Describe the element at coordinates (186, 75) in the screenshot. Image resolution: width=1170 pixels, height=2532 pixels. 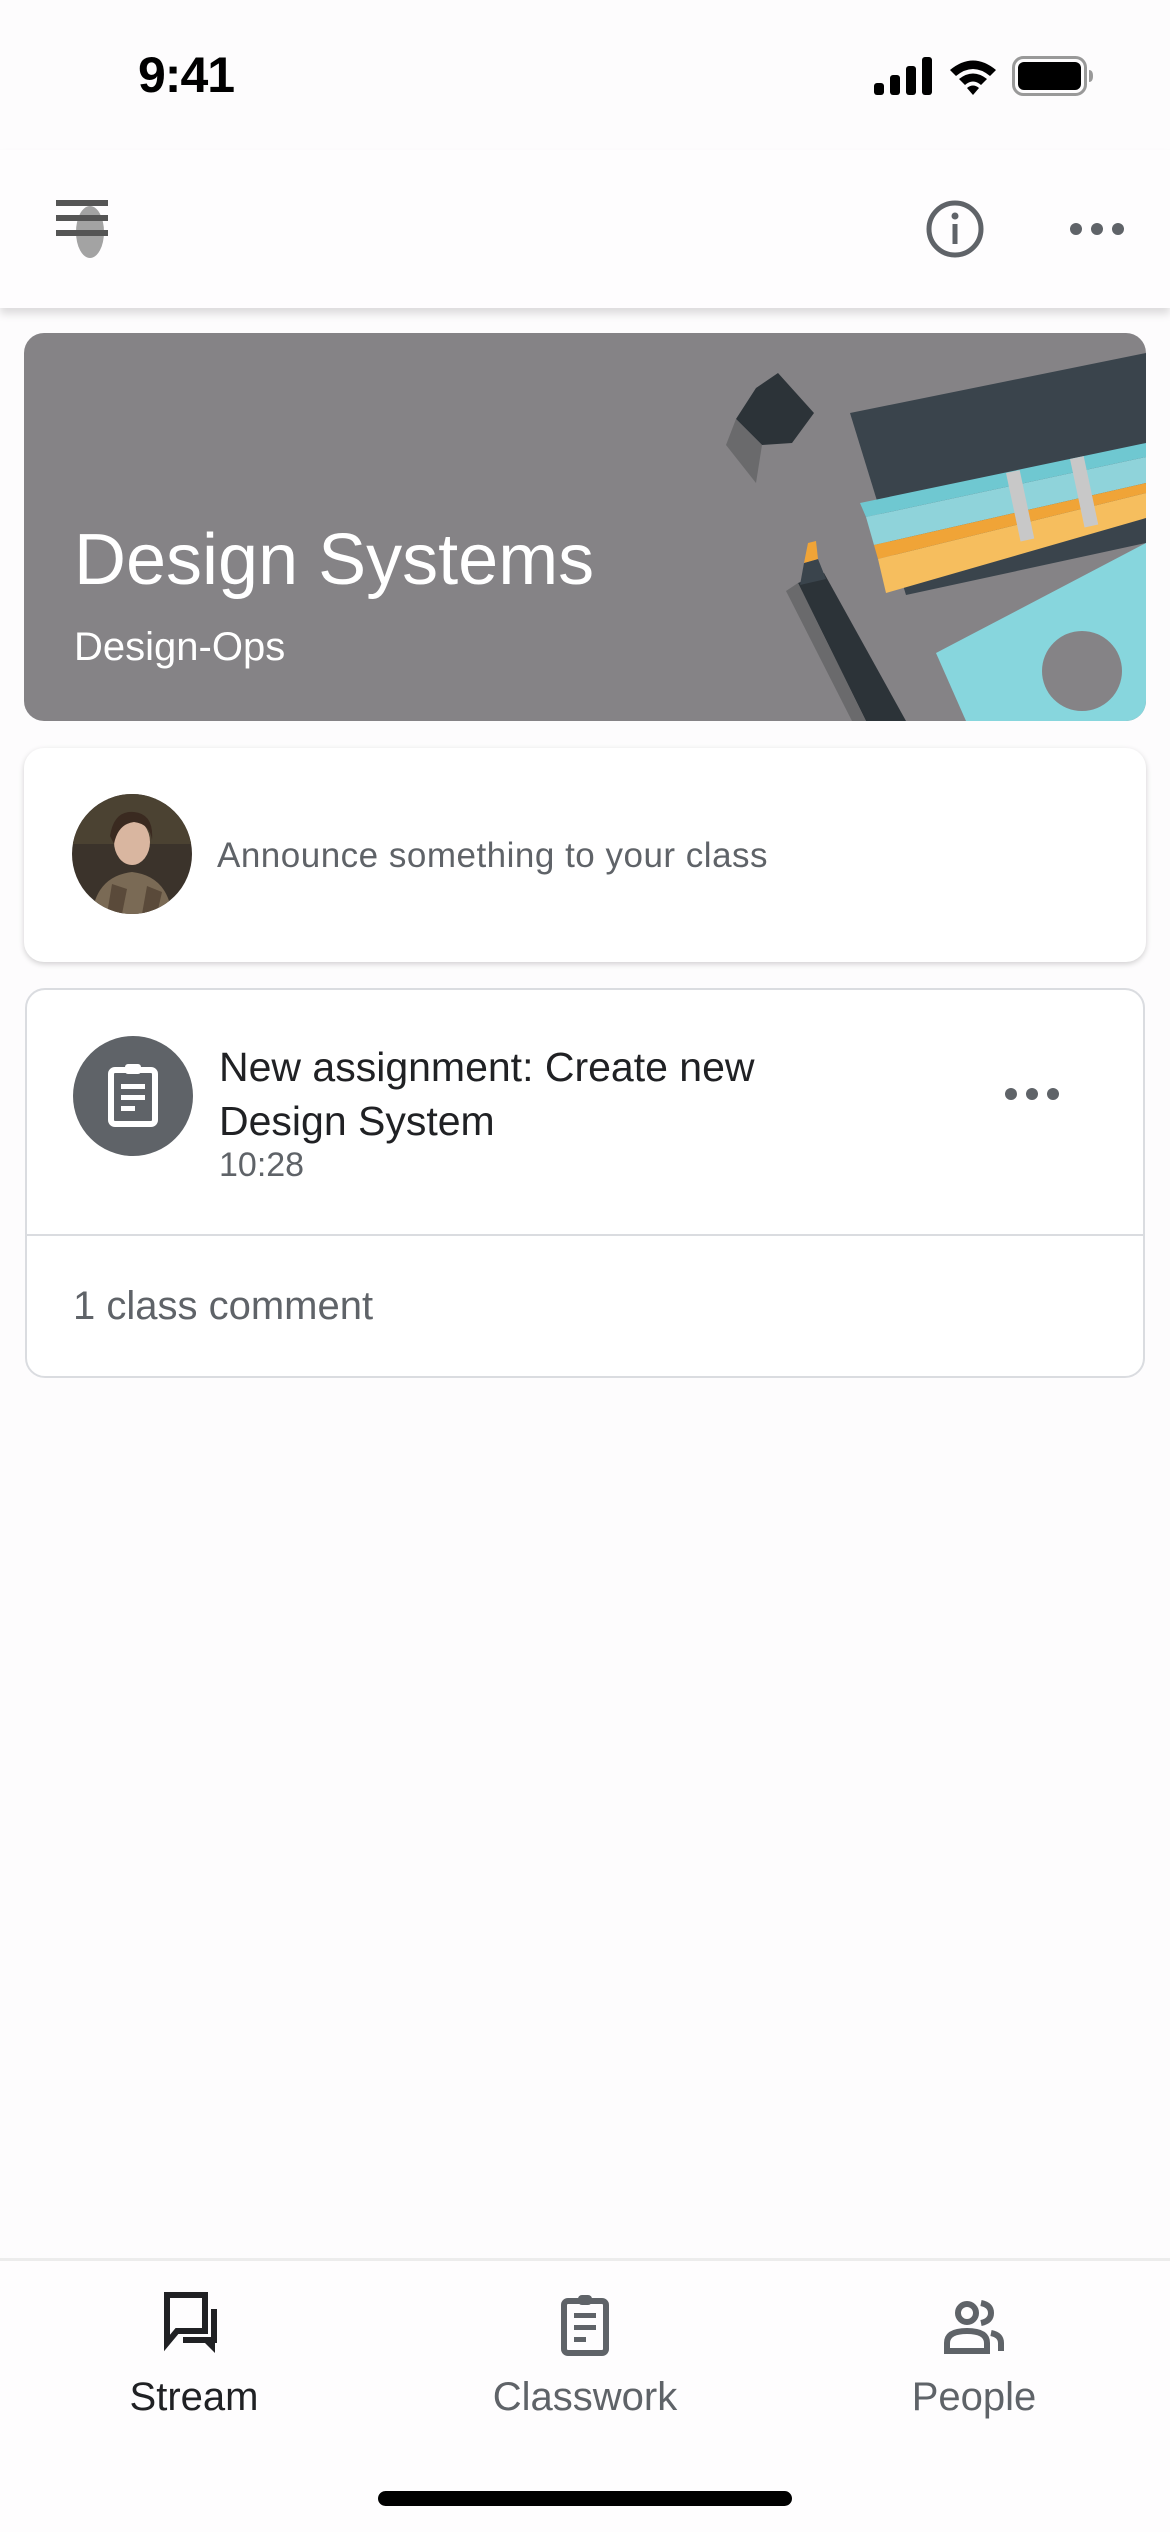
I see `status-time: 9:41` at that location.